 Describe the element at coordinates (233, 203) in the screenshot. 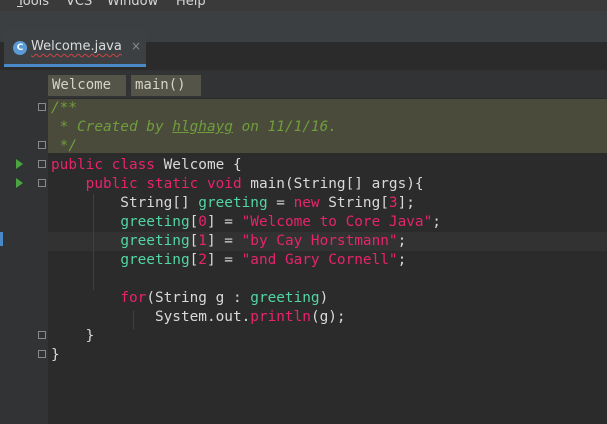

I see `code-line-6: String[] greeting = new String[3];` at that location.